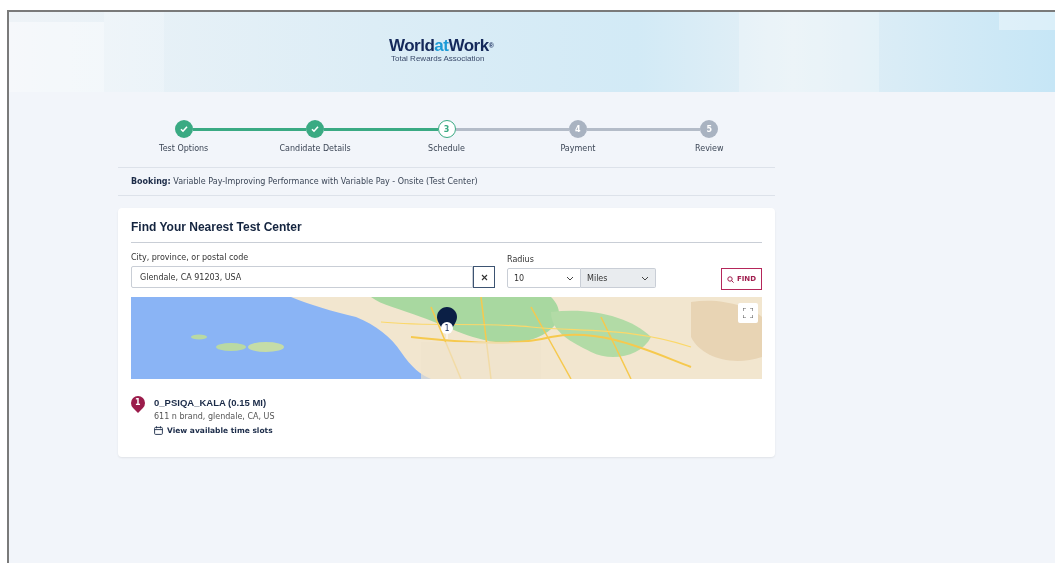 The image size is (1055, 563). What do you see at coordinates (211, 402) in the screenshot?
I see `center-name: 0_PSIQA_KALA (0.15 MI)` at bounding box center [211, 402].